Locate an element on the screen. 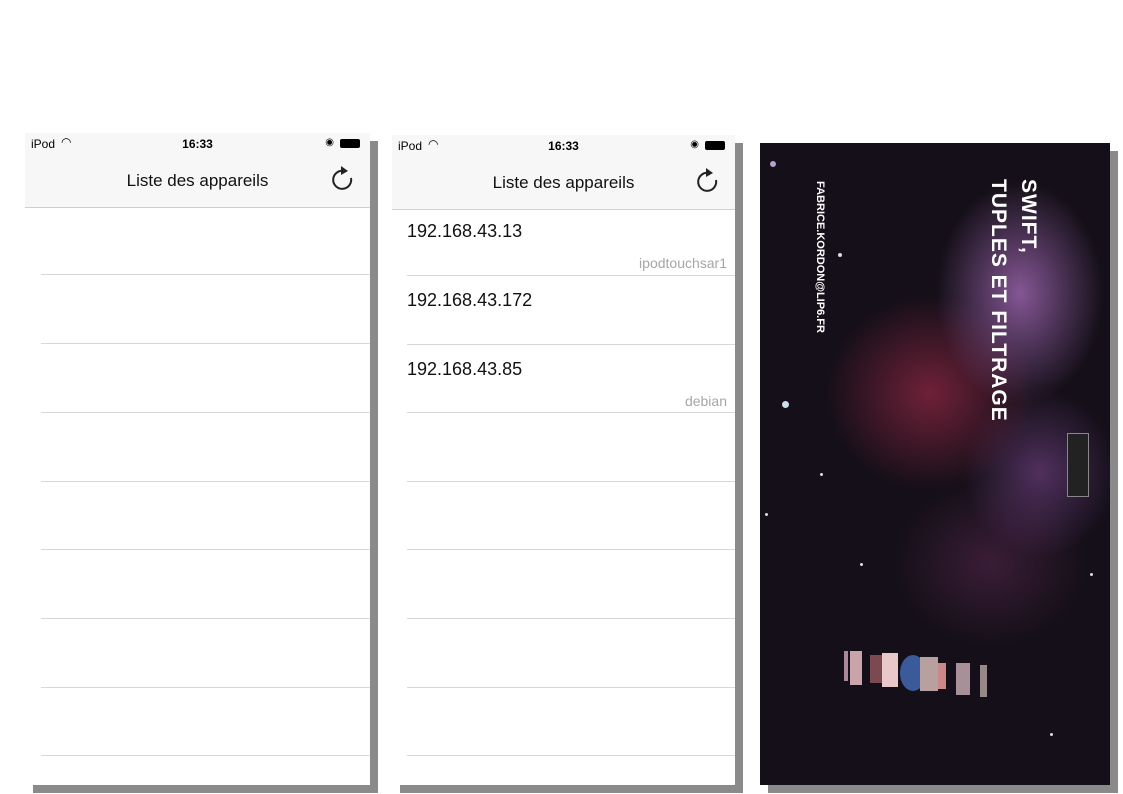 The width and height of the screenshot is (1123, 794). device-ip: 192.168.43.85 is located at coordinates (465, 369).